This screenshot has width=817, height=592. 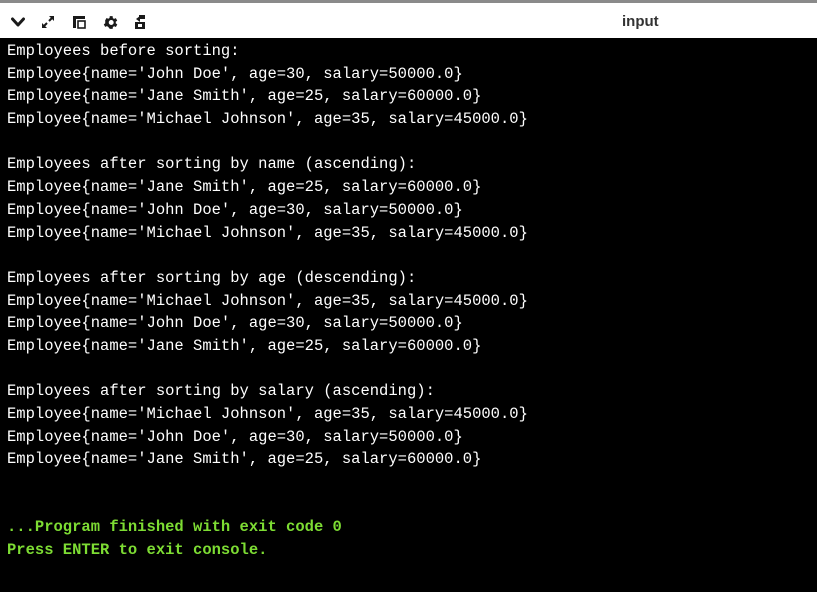 What do you see at coordinates (137, 550) in the screenshot?
I see `console-line: Press ENTER to exit console.` at bounding box center [137, 550].